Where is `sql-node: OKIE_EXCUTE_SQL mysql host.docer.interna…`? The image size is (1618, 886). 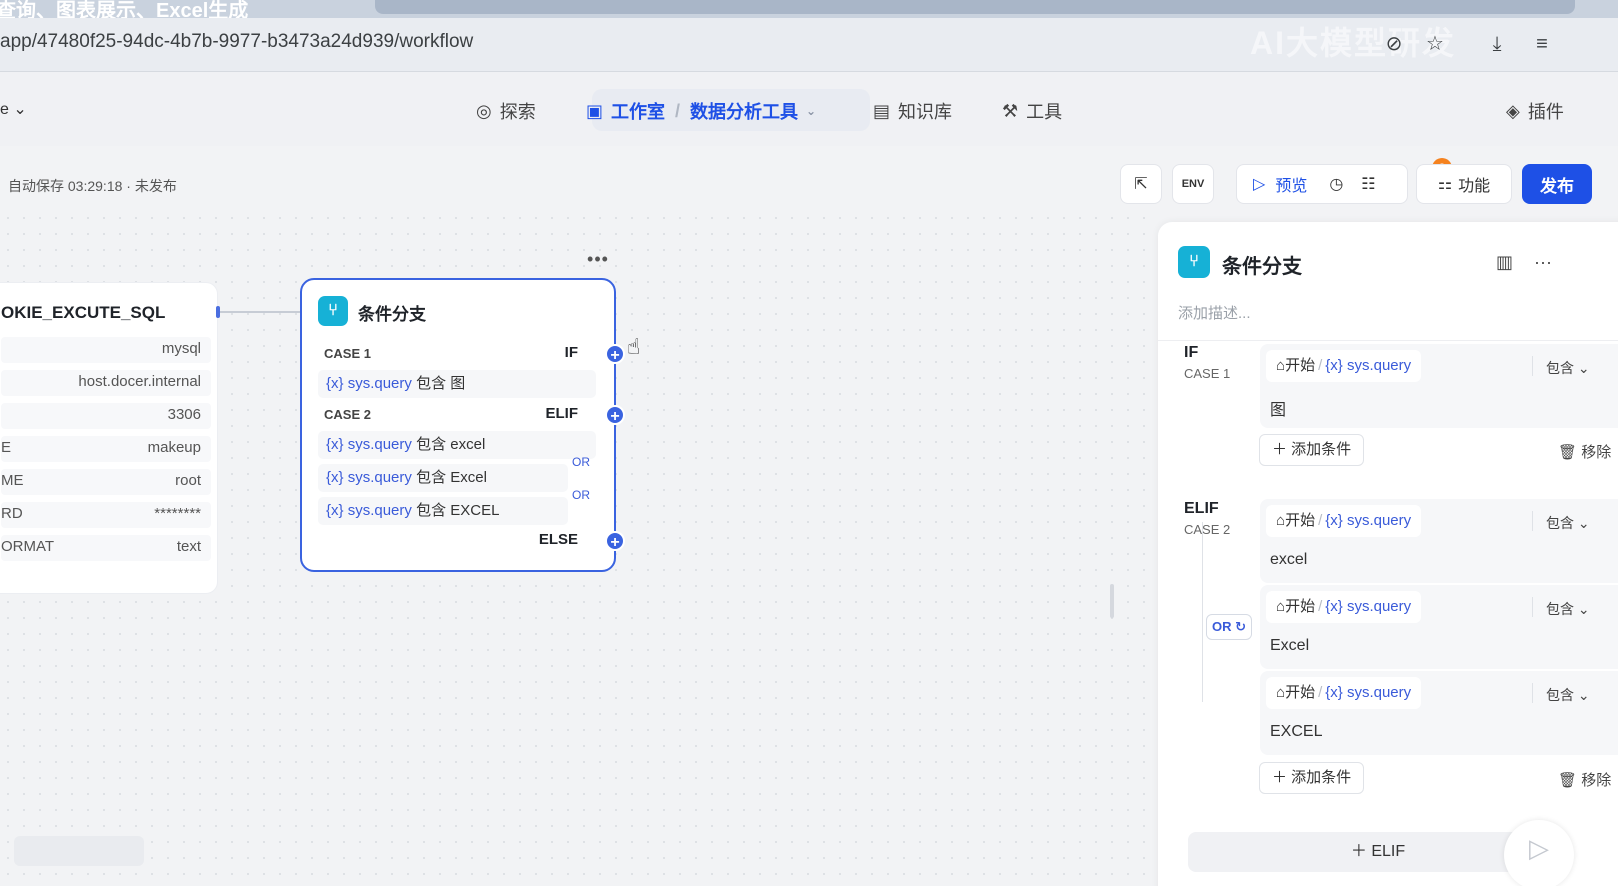 sql-node: OKIE_EXCUTE_SQL mysql host.docer.interna… is located at coordinates (109, 438).